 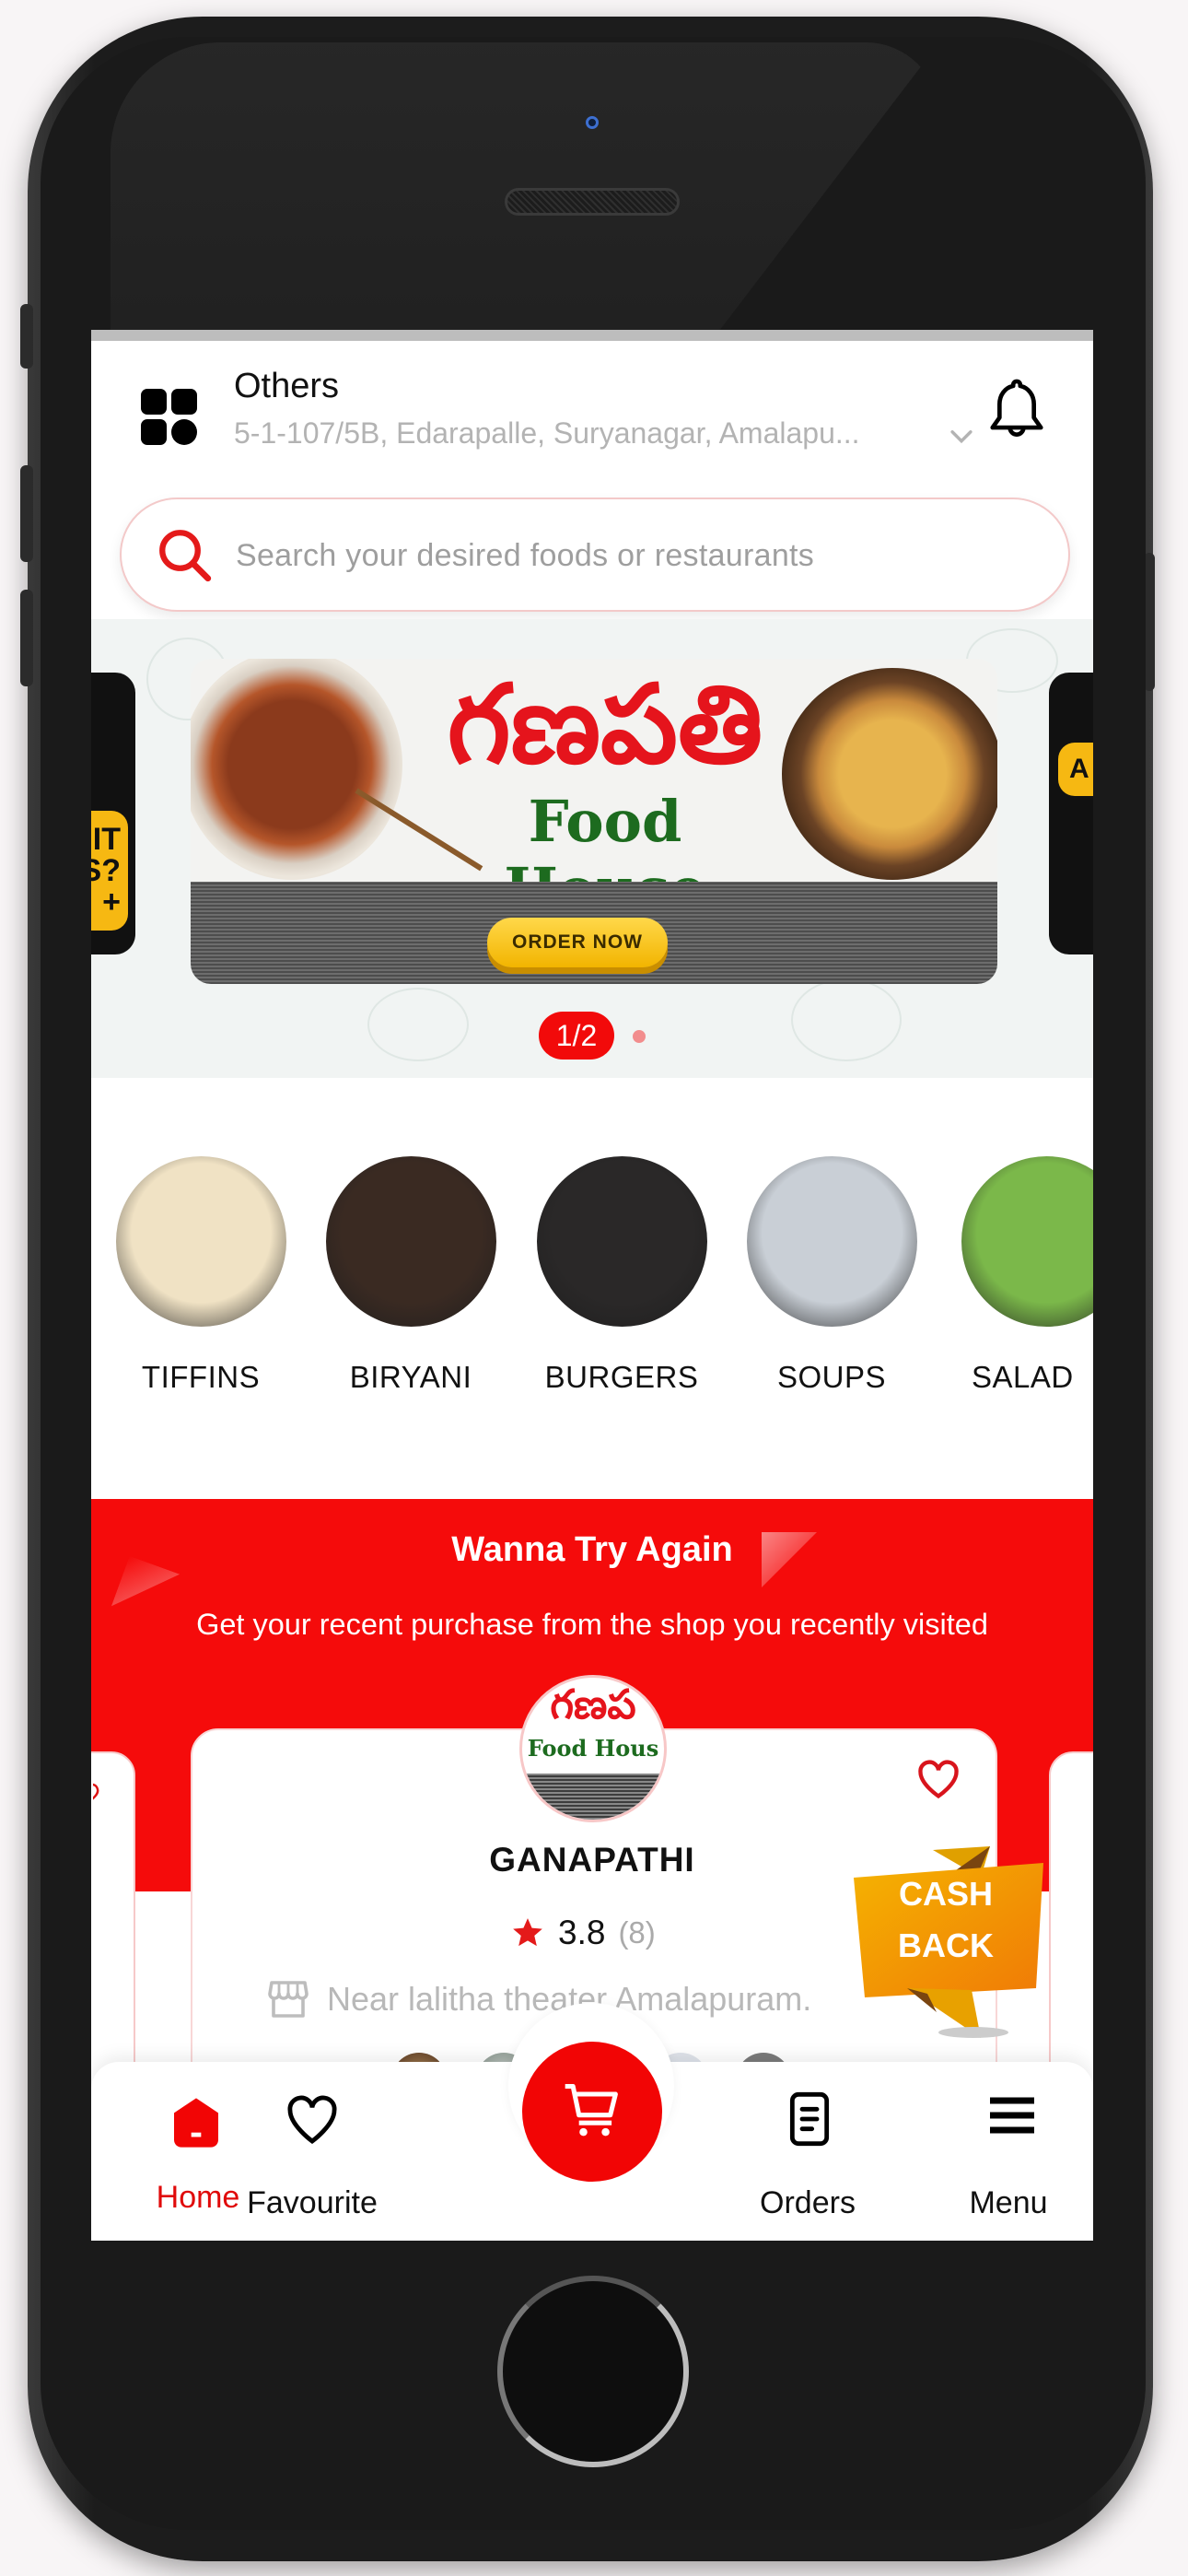 I want to click on category-label: SOUPS, so click(x=831, y=1377).